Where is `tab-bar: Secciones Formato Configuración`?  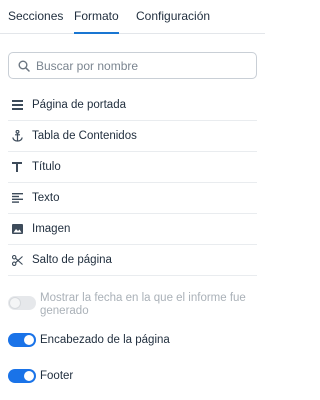 tab-bar: Secciones Formato Configuración is located at coordinates (132, 17).